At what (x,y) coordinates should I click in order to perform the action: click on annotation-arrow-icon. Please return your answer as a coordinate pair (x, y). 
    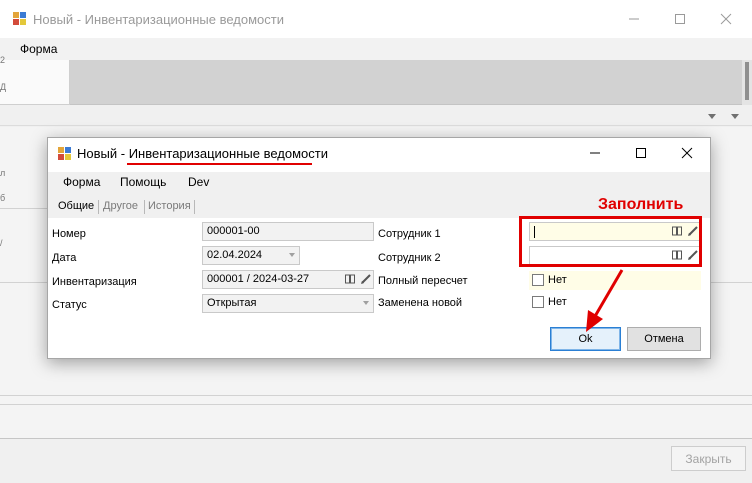
    Looking at the image, I should click on (605, 300).